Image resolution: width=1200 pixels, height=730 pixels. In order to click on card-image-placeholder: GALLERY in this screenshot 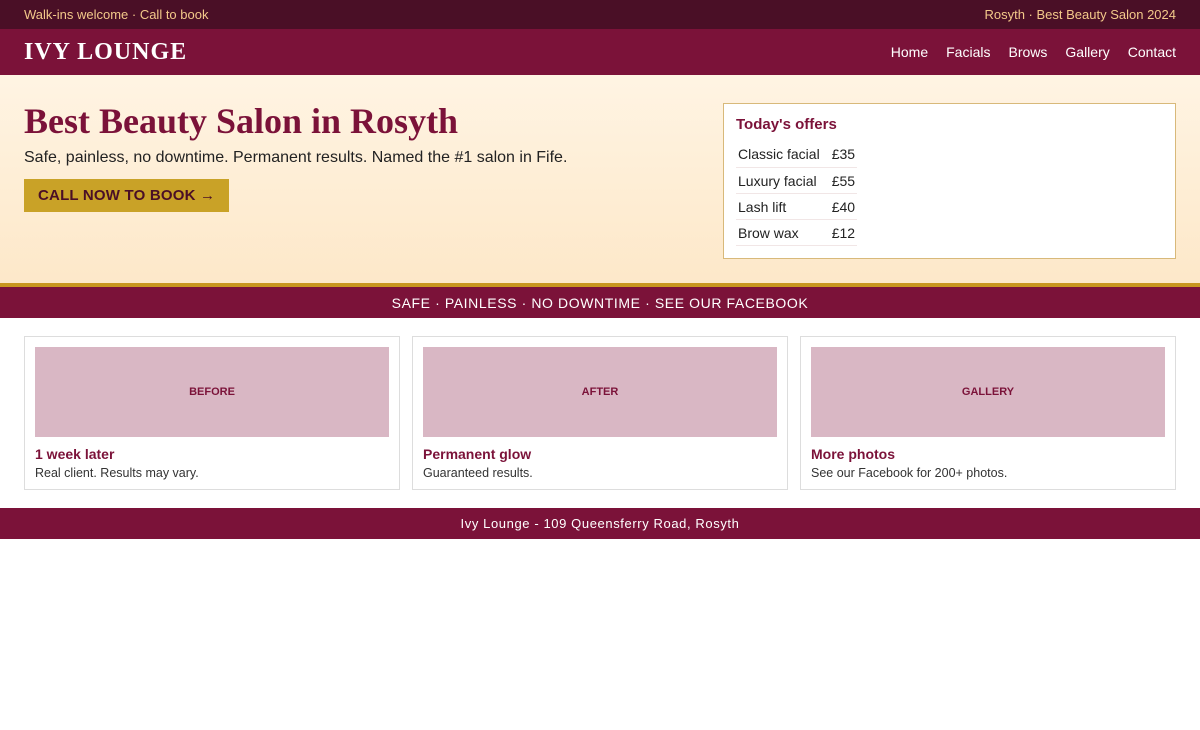, I will do `click(988, 392)`.